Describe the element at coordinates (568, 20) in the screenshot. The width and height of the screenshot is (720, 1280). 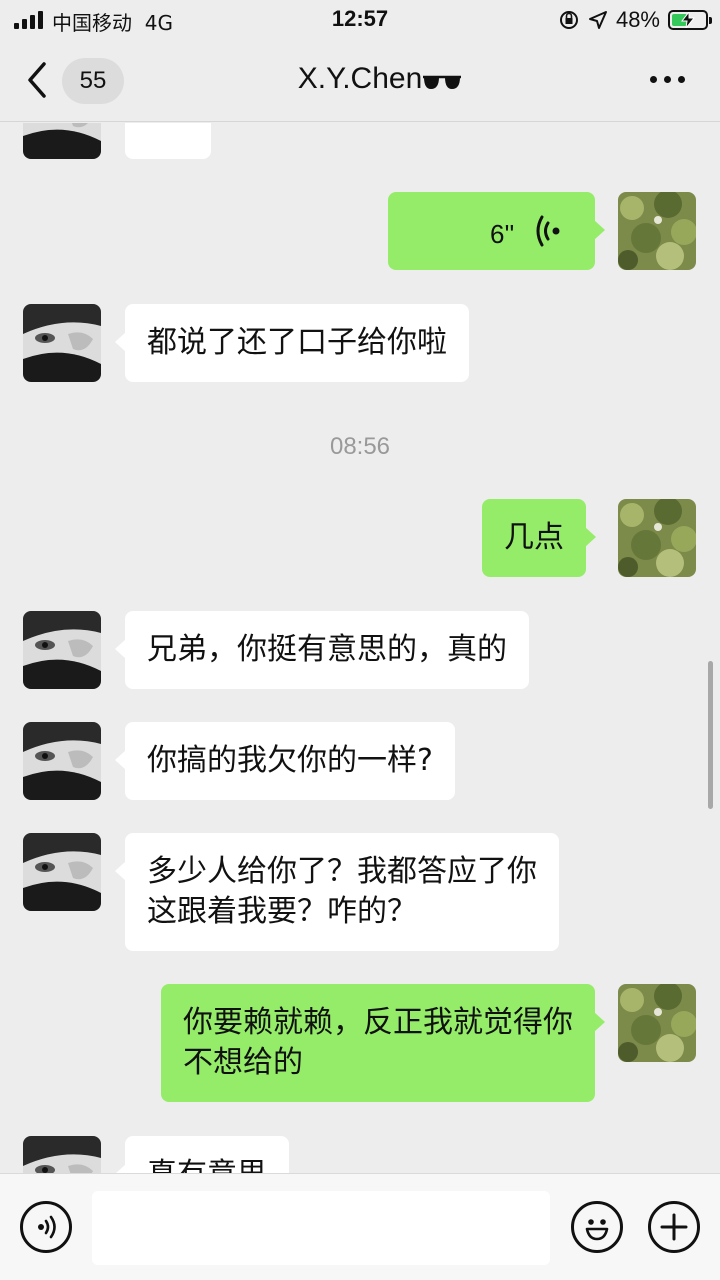
I see `orientation-lock-icon` at that location.